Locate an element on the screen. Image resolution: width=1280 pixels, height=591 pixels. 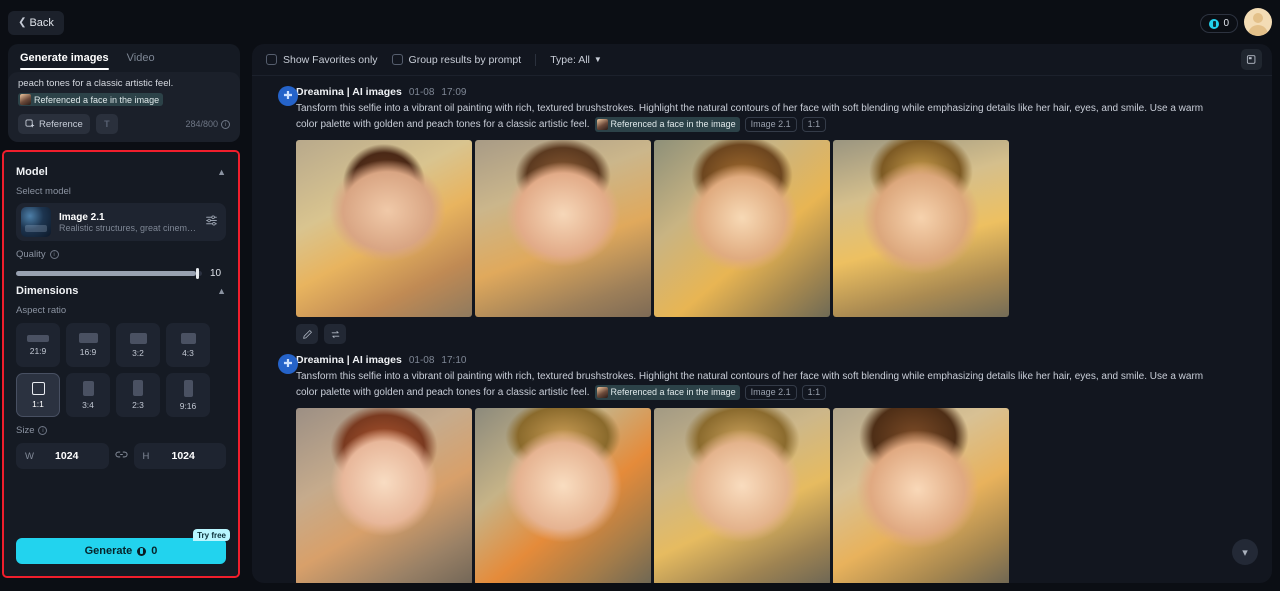
text-style-button: T is located at coordinates (106, 124).